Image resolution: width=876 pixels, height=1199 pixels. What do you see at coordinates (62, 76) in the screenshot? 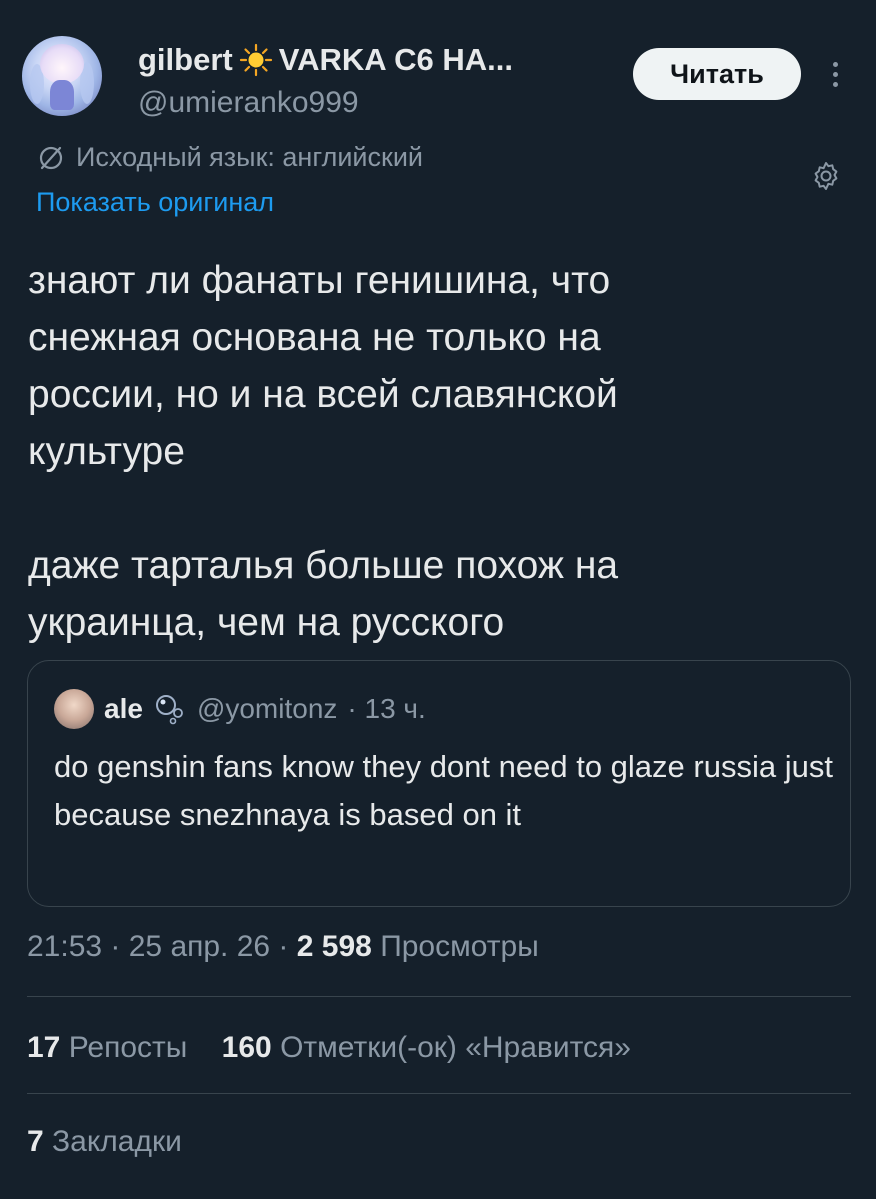
I see `author-avatar` at bounding box center [62, 76].